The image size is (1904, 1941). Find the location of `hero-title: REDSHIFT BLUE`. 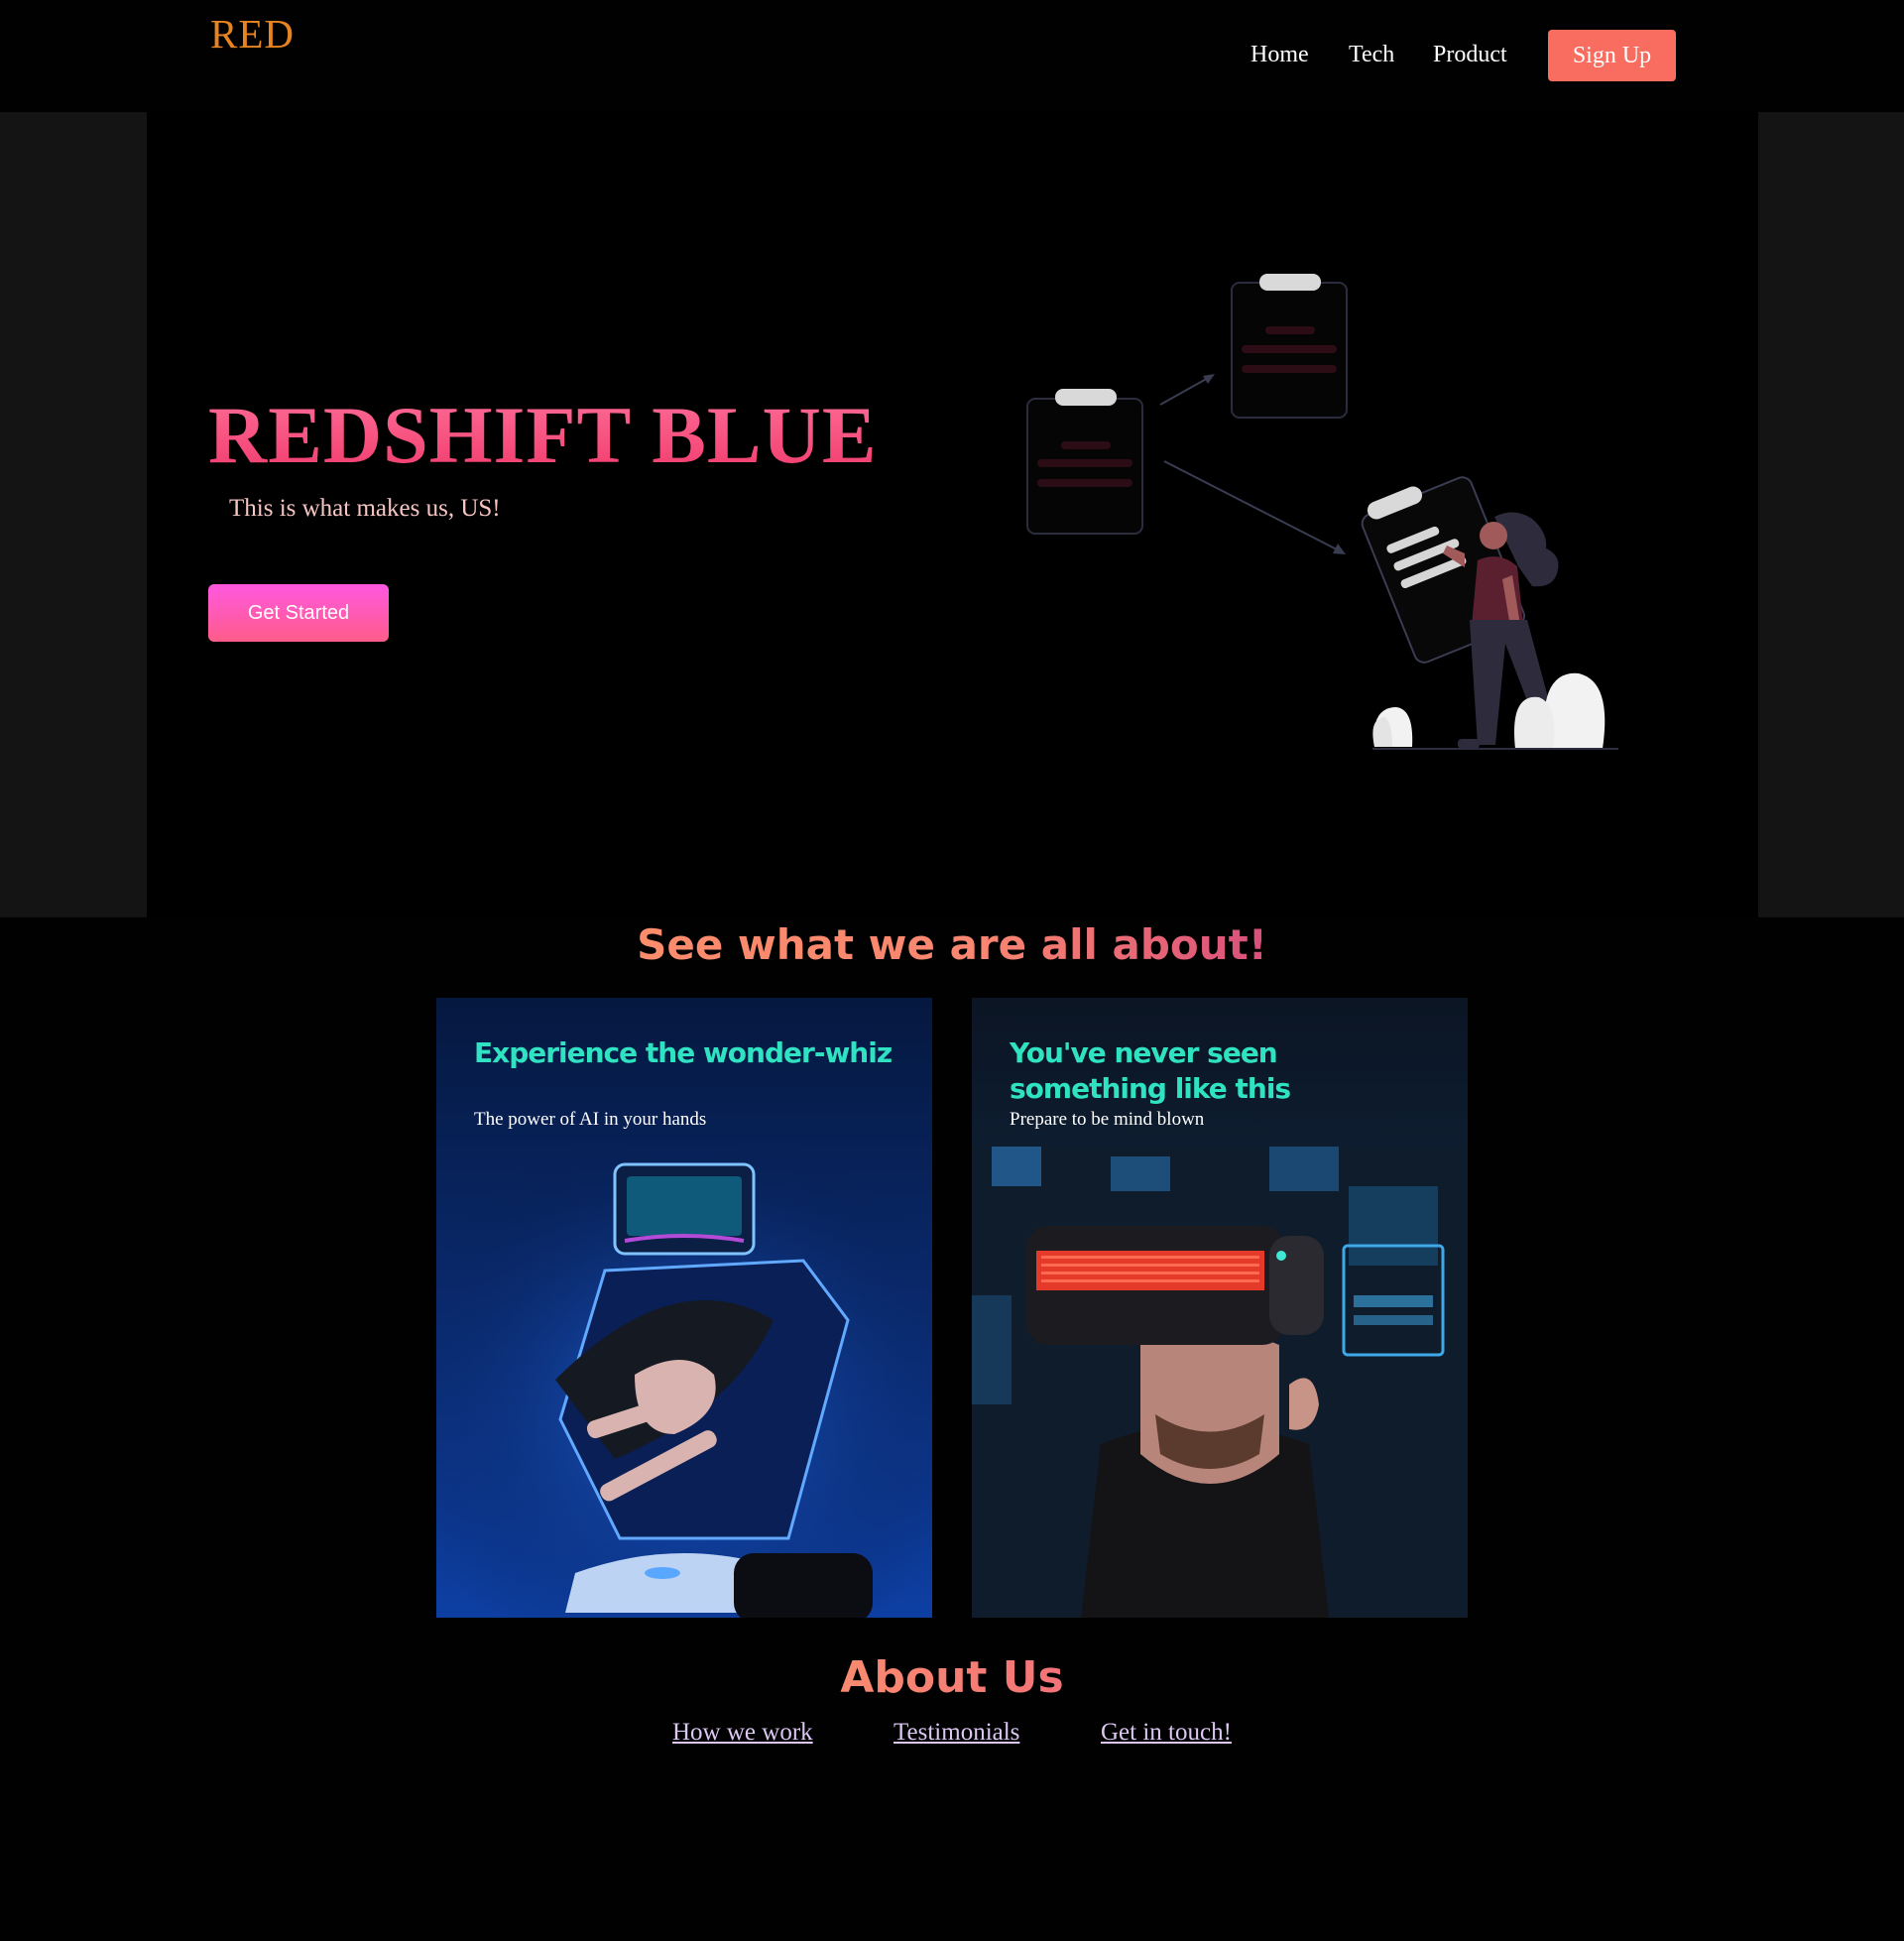

hero-title: REDSHIFT BLUE is located at coordinates (543, 435).